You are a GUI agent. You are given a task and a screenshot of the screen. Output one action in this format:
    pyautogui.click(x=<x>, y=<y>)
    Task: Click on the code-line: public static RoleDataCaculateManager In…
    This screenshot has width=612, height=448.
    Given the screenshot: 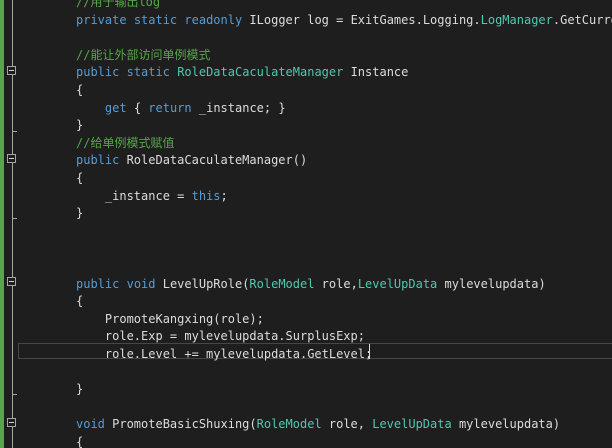 What is the action you would take?
    pyautogui.click(x=242, y=72)
    